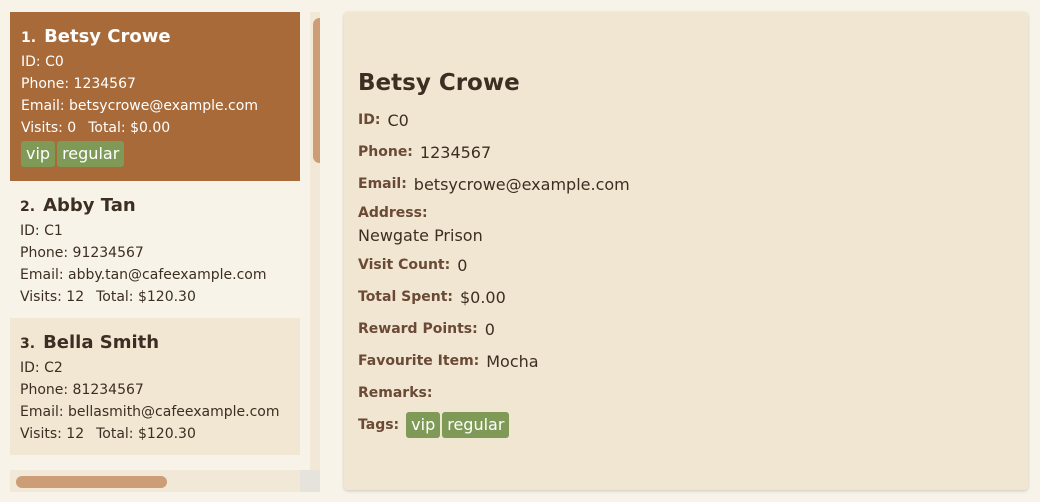 The width and height of the screenshot is (1040, 502). I want to click on card-visits: Visits: 0, so click(49, 128).